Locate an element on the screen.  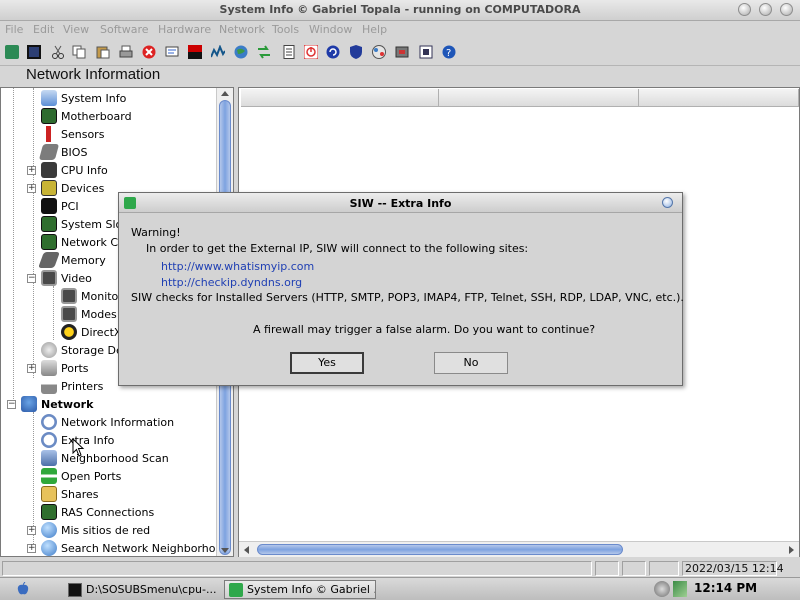
tree-item-ports: Ports is located at coordinates (65, 368).